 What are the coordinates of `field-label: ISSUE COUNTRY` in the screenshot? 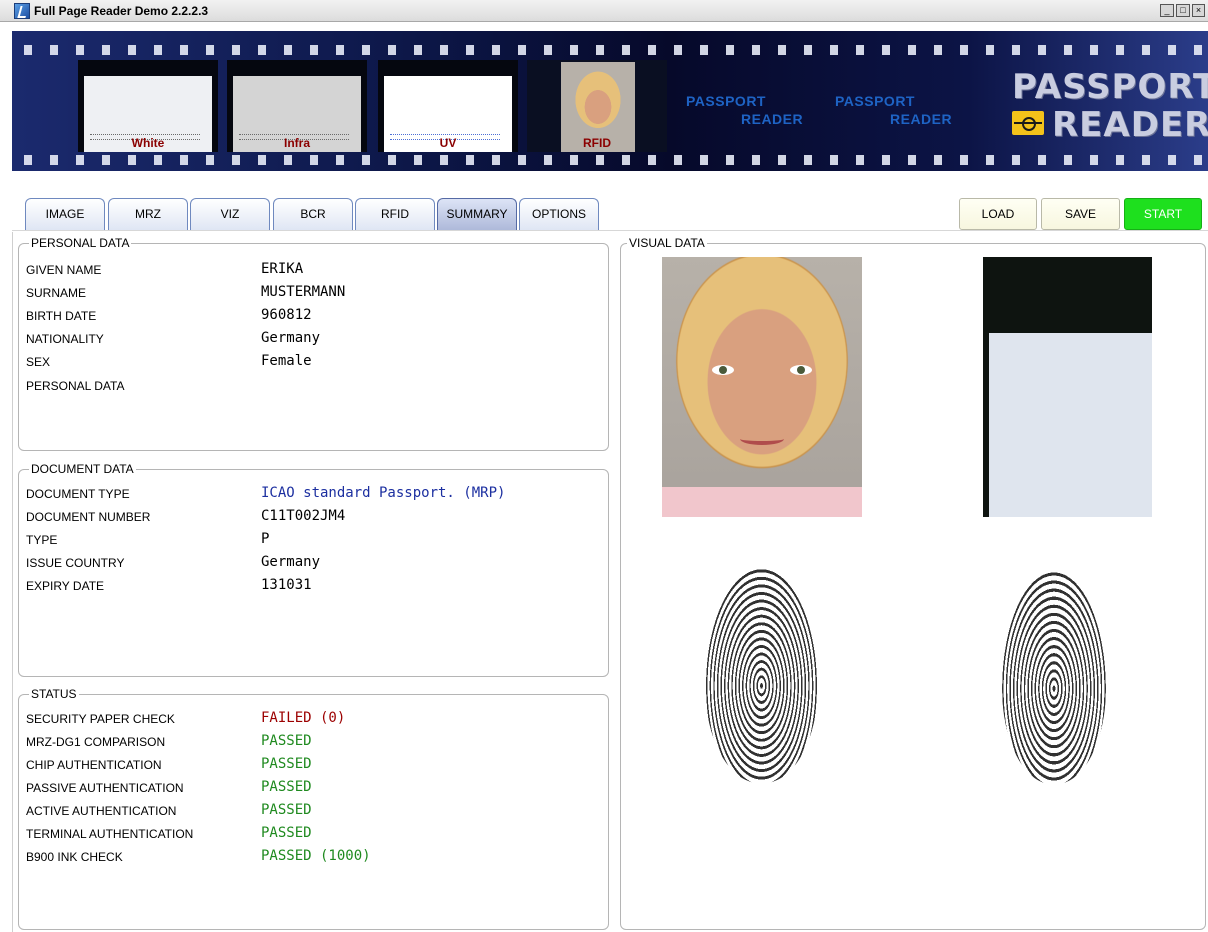 It's located at (75, 563).